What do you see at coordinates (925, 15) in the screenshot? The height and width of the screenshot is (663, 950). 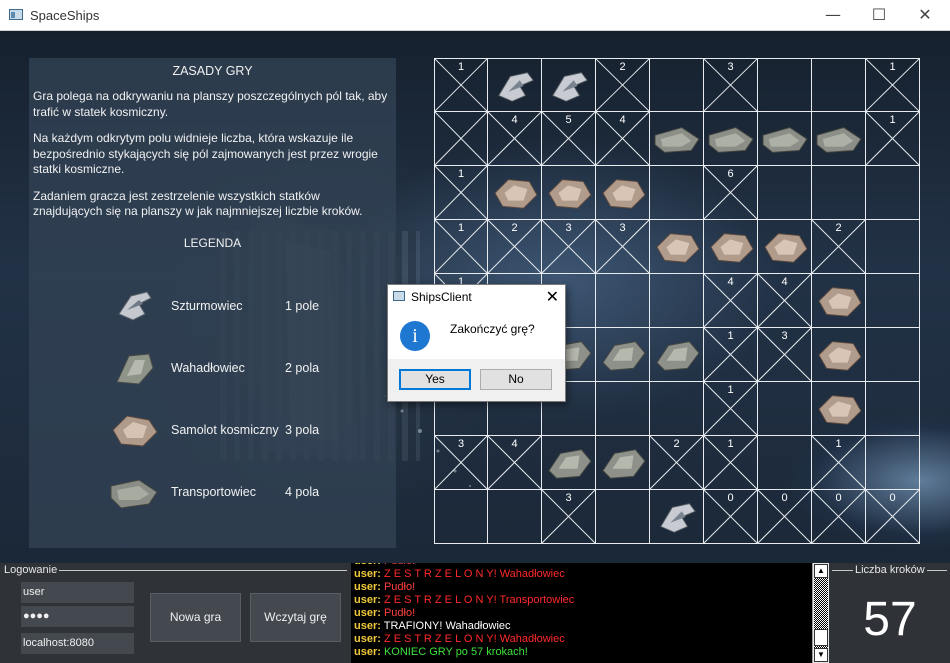 I see `close-button: ✕` at bounding box center [925, 15].